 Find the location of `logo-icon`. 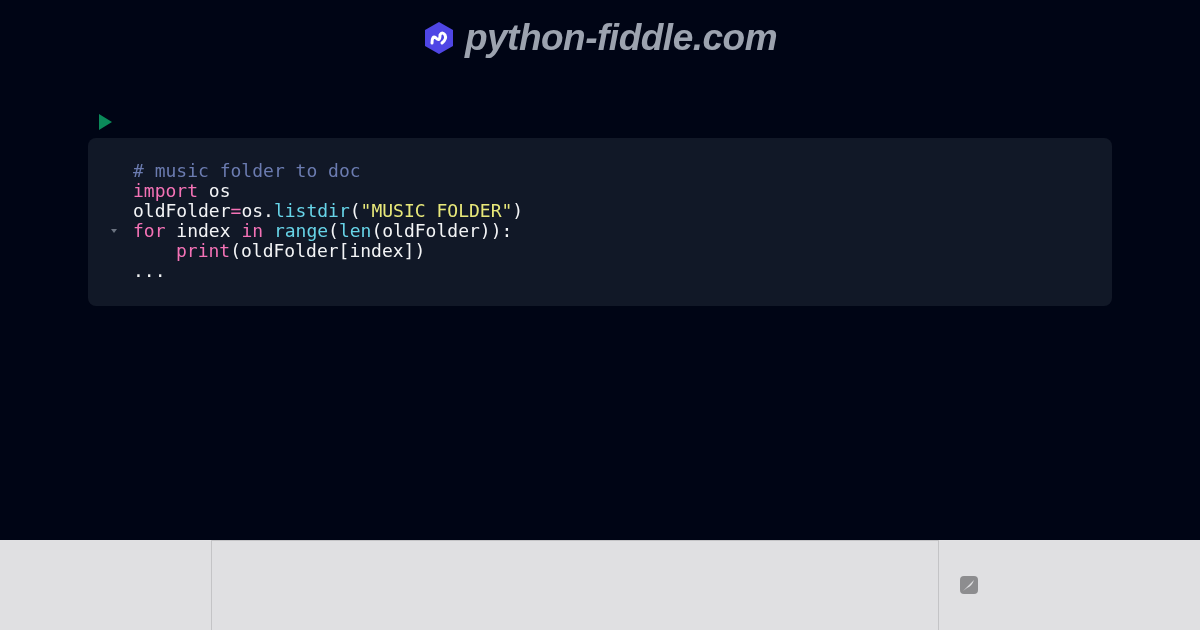

logo-icon is located at coordinates (438, 38).